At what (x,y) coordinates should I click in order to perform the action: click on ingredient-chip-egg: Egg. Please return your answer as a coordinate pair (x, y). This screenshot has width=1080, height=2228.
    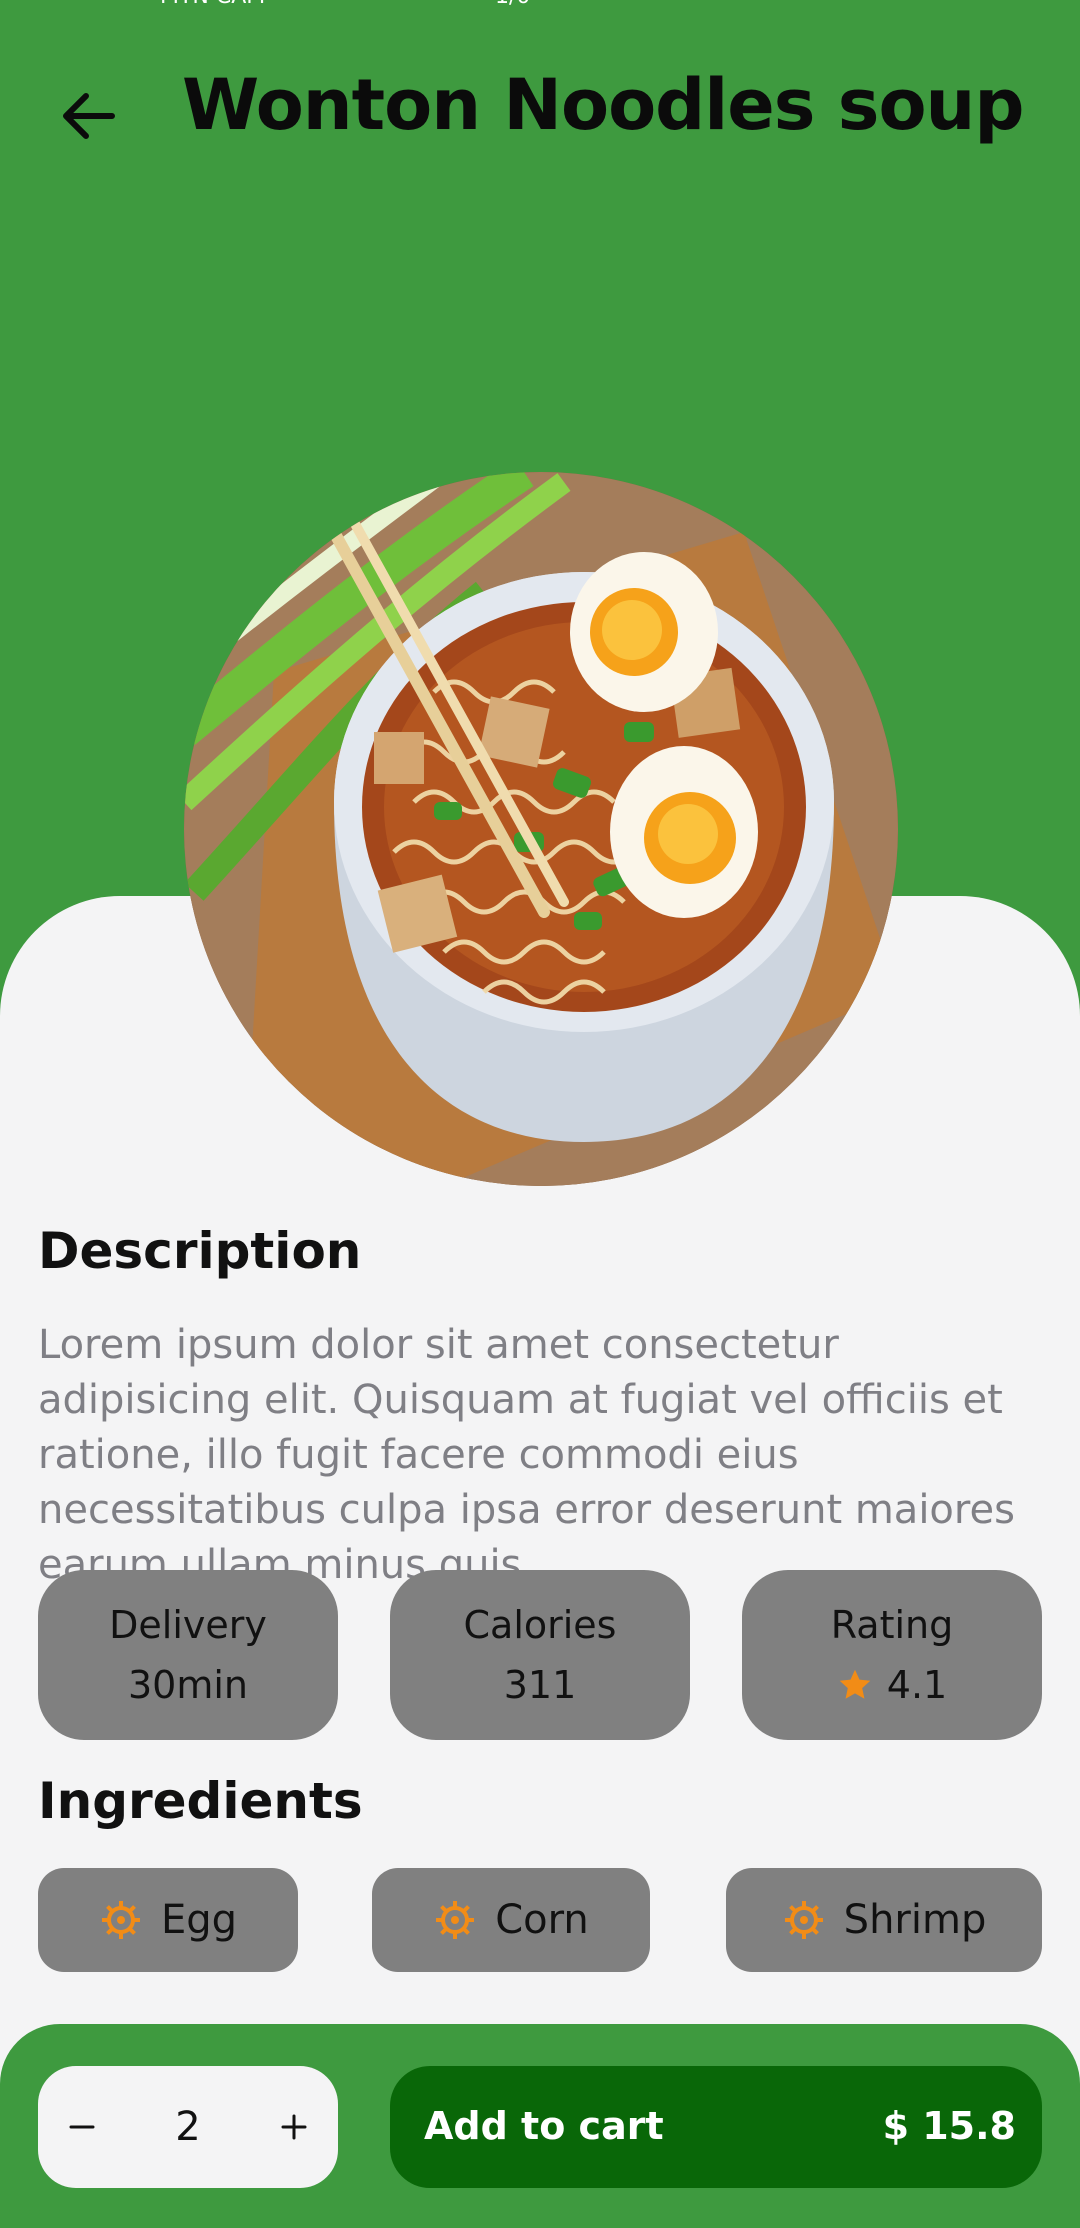
    Looking at the image, I should click on (168, 1920).